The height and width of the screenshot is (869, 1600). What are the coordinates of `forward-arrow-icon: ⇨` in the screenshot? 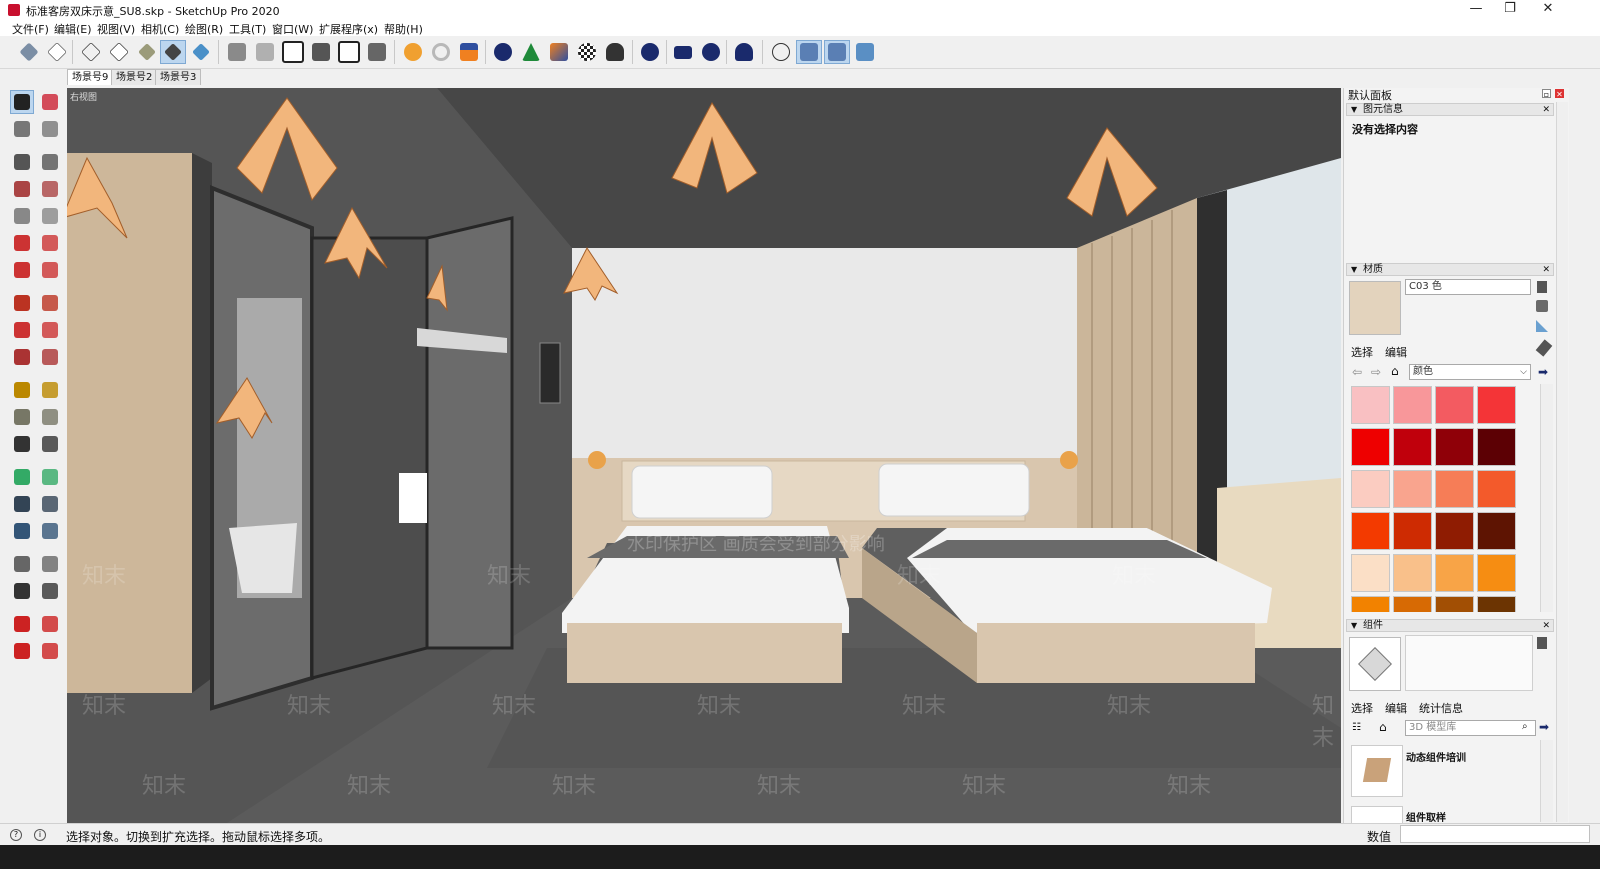 It's located at (1376, 372).